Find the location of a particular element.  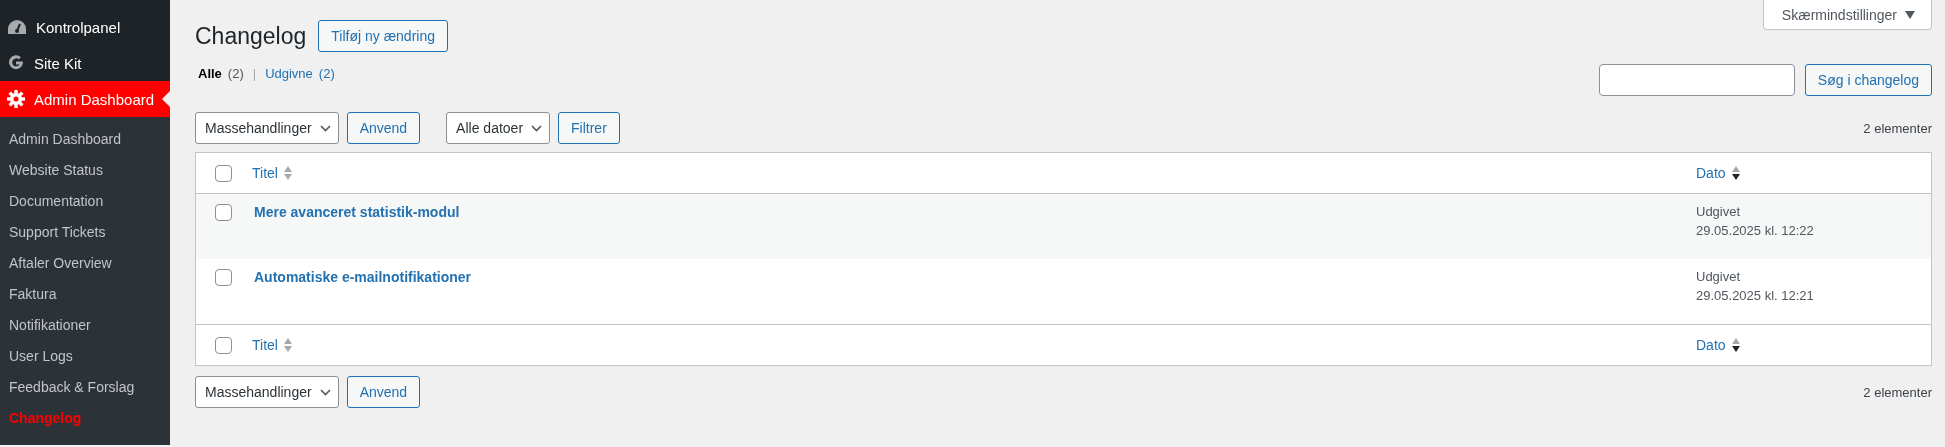

pointer-icon is located at coordinates (166, 99).